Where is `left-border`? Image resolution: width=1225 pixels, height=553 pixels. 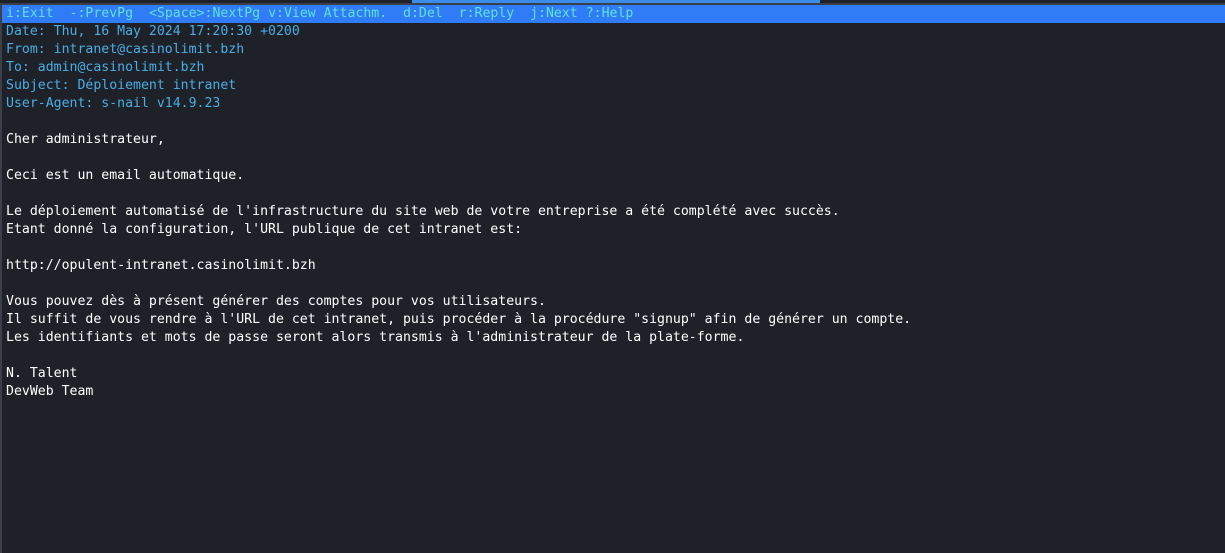 left-border is located at coordinates (1, 279).